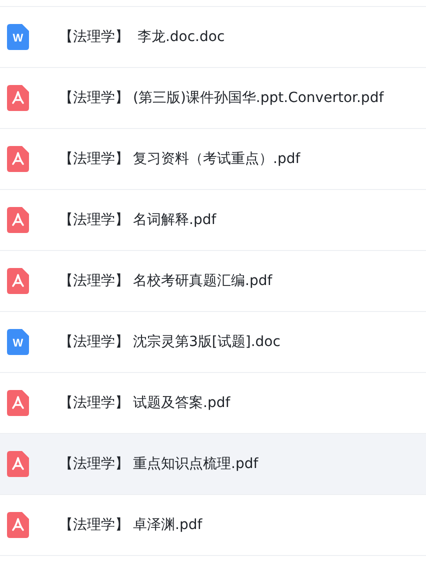 The image size is (426, 563). What do you see at coordinates (174, 220) in the screenshot?
I see `file-name: 名词解释.pdf` at bounding box center [174, 220].